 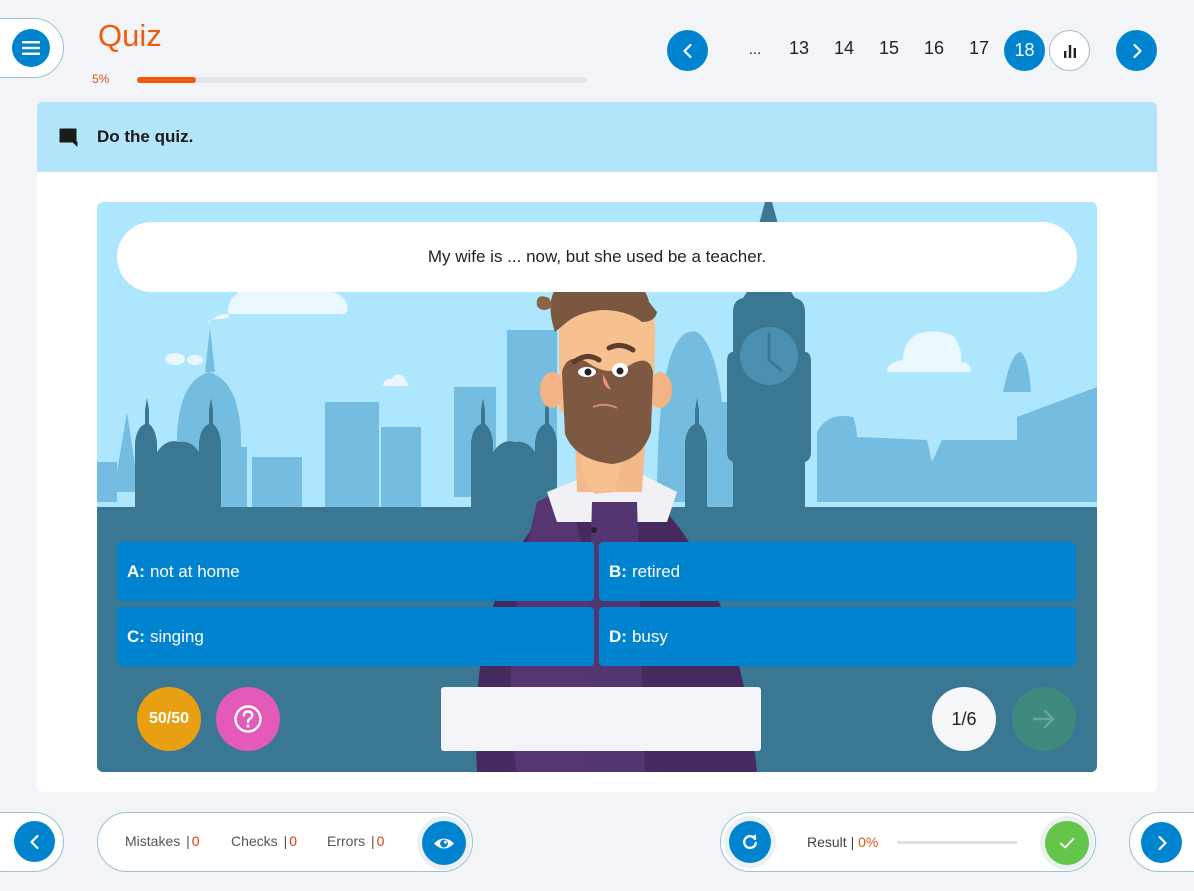 I want to click on question-counter: 1/6, so click(x=964, y=719).